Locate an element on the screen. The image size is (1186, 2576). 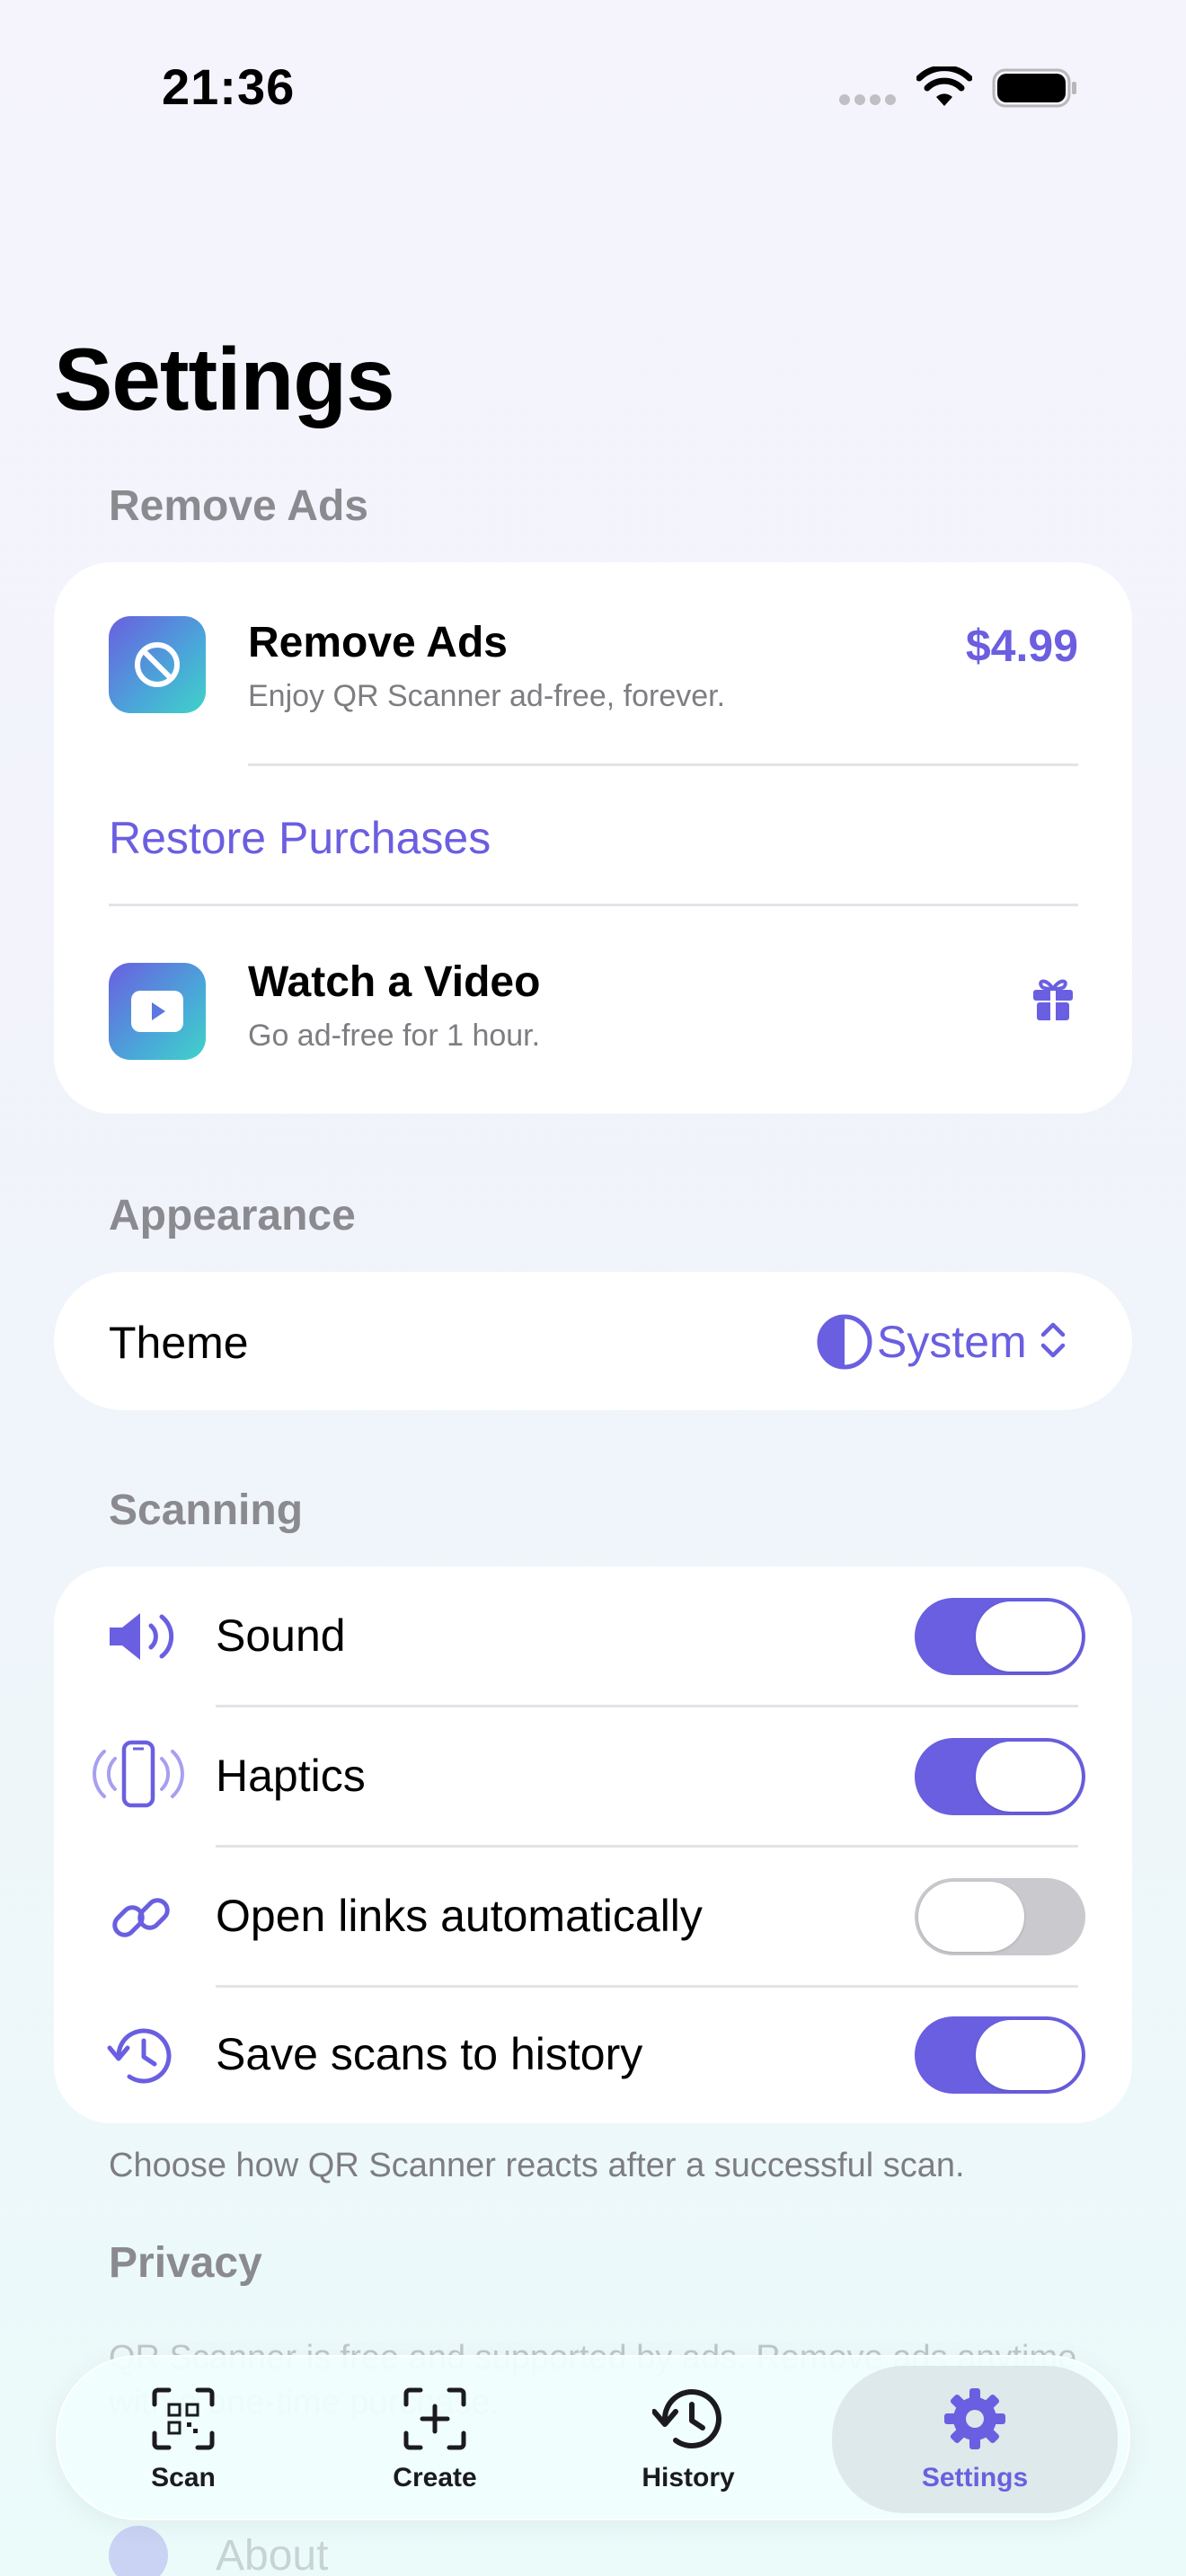
info-icon is located at coordinates (138, 2551).